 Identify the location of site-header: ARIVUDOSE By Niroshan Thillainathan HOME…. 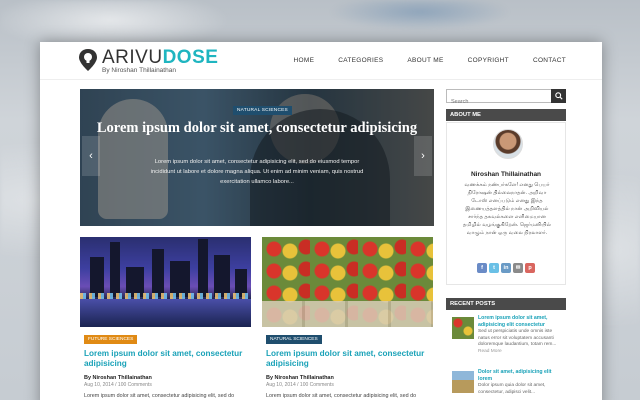
(321, 61).